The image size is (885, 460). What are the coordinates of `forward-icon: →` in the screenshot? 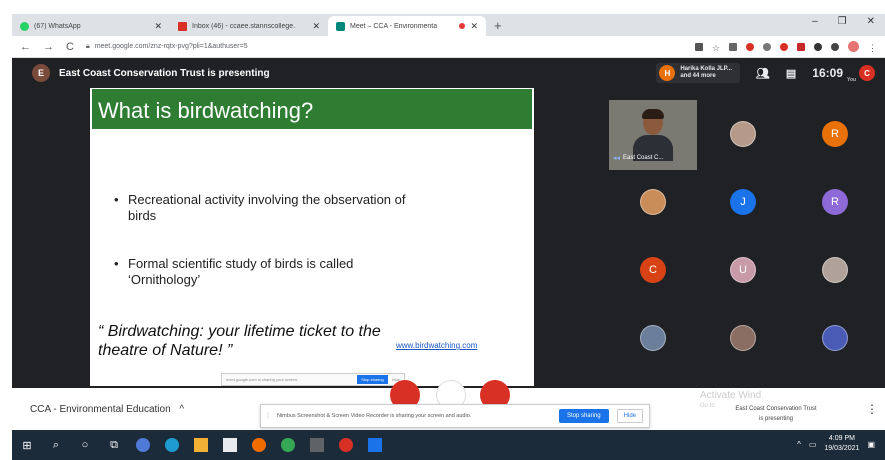 It's located at (48, 47).